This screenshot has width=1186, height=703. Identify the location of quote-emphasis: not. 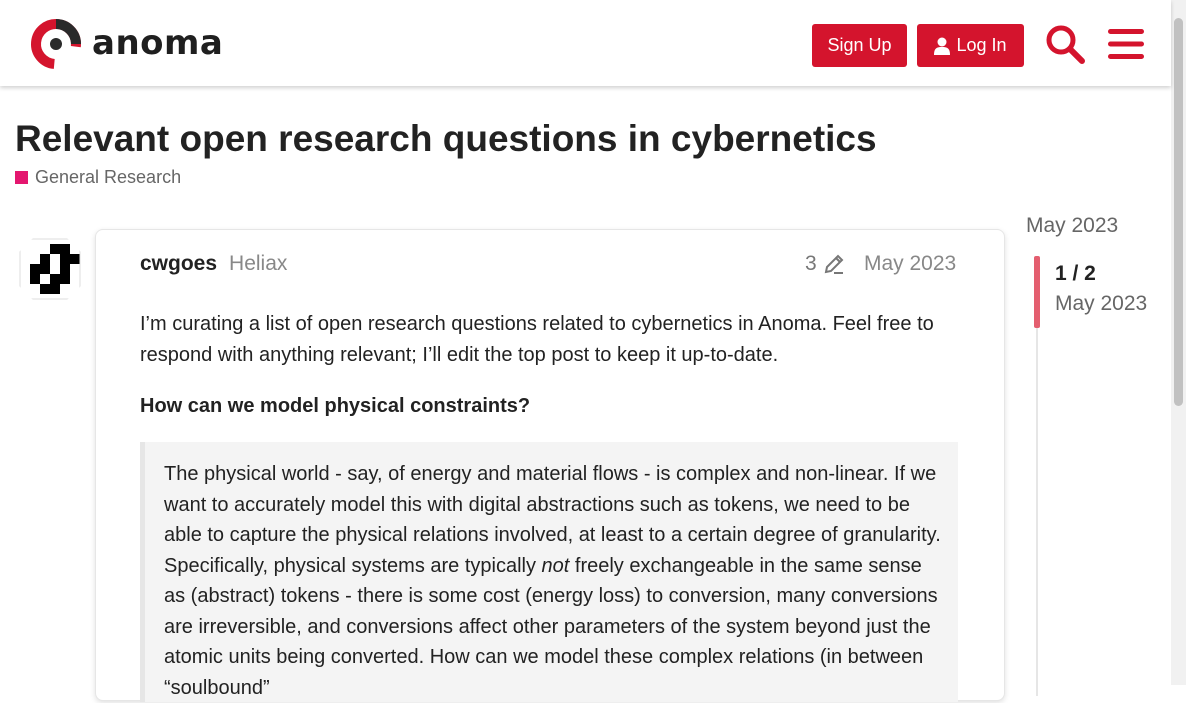
(555, 565).